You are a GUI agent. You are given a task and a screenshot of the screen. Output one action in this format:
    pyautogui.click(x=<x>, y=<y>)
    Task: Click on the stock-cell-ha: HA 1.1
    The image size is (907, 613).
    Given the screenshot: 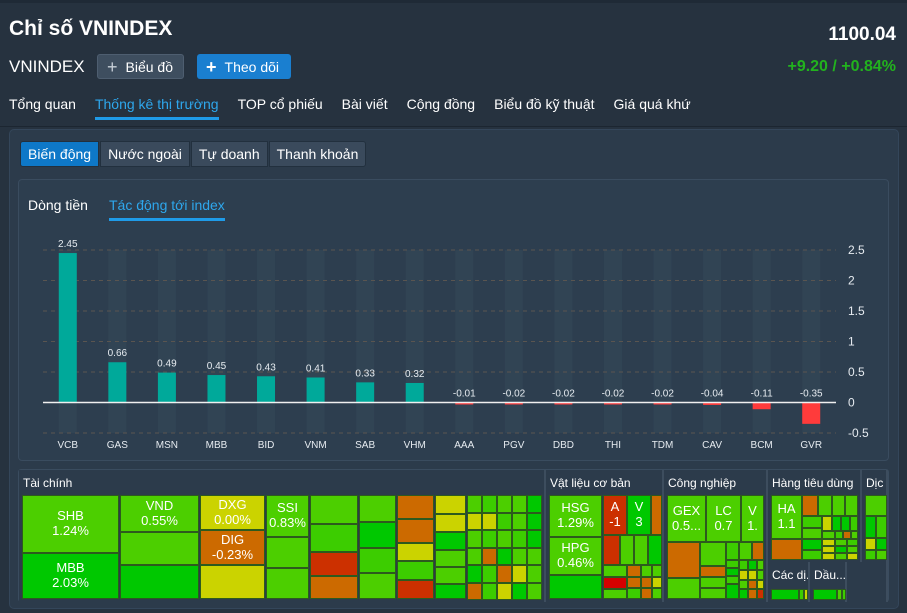 What is the action you would take?
    pyautogui.click(x=786, y=517)
    